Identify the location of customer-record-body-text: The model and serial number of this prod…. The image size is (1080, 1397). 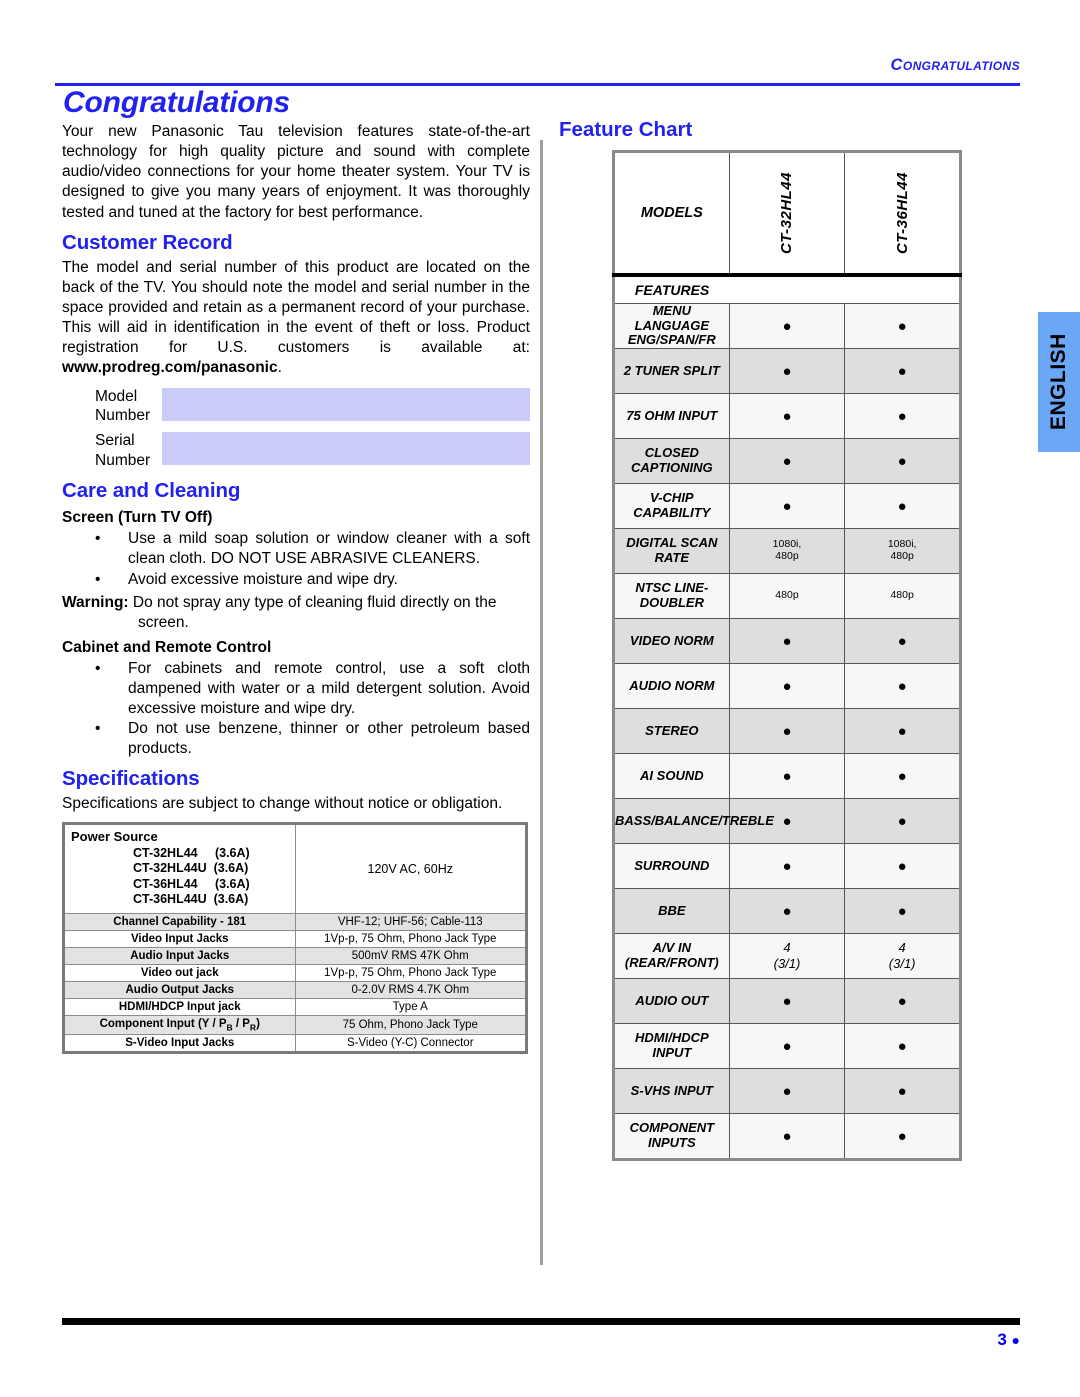
(296, 307).